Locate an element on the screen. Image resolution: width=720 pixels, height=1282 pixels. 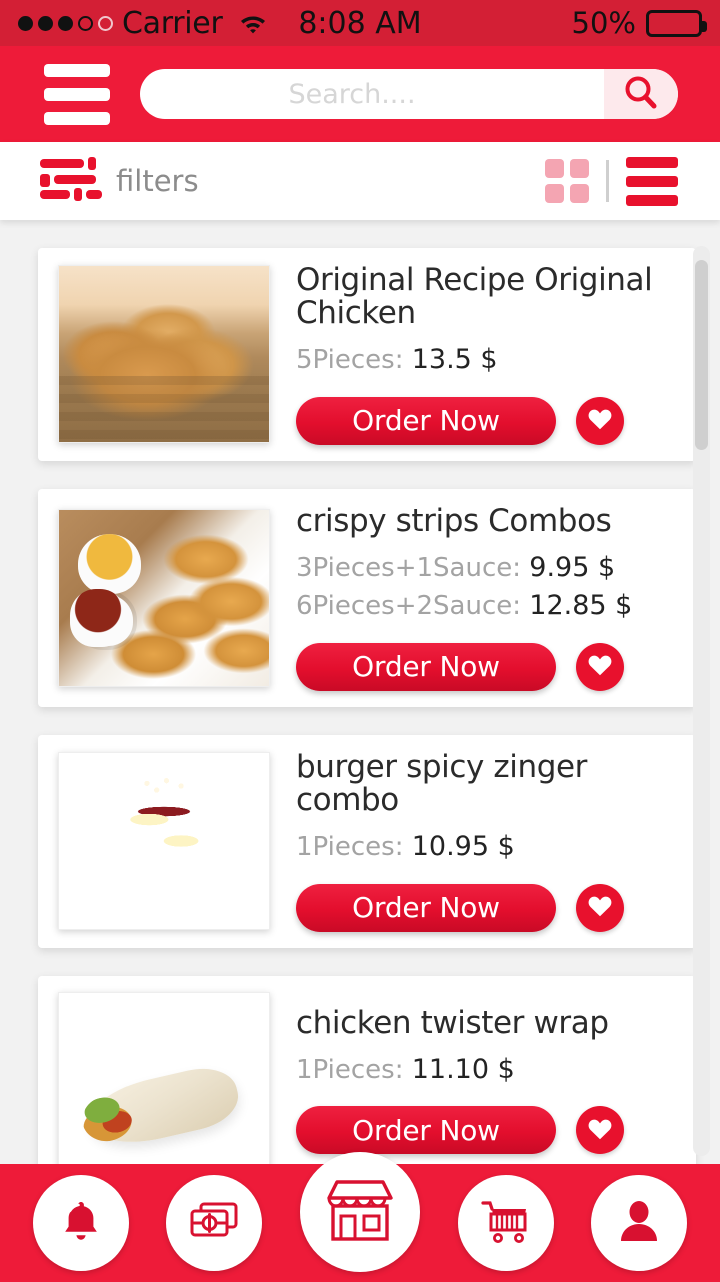
nav-item-store is located at coordinates (359, 1212).